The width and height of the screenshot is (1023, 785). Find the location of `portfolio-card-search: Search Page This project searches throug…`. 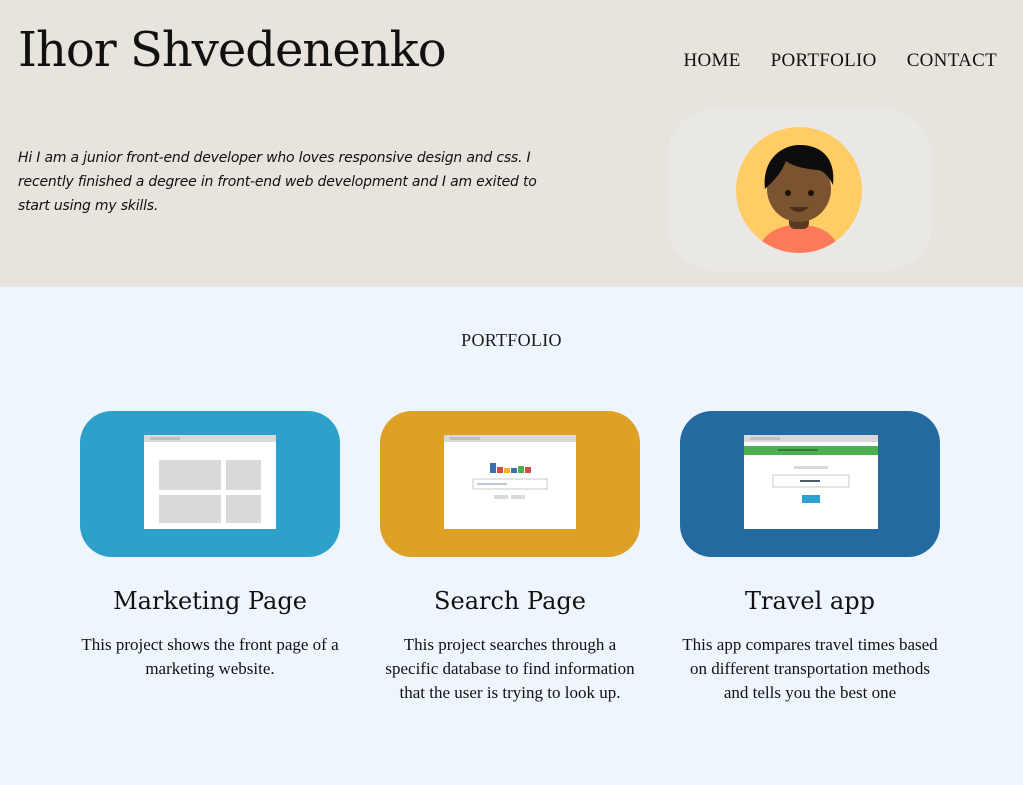

portfolio-card-search: Search Page This project searches throug… is located at coordinates (510, 558).